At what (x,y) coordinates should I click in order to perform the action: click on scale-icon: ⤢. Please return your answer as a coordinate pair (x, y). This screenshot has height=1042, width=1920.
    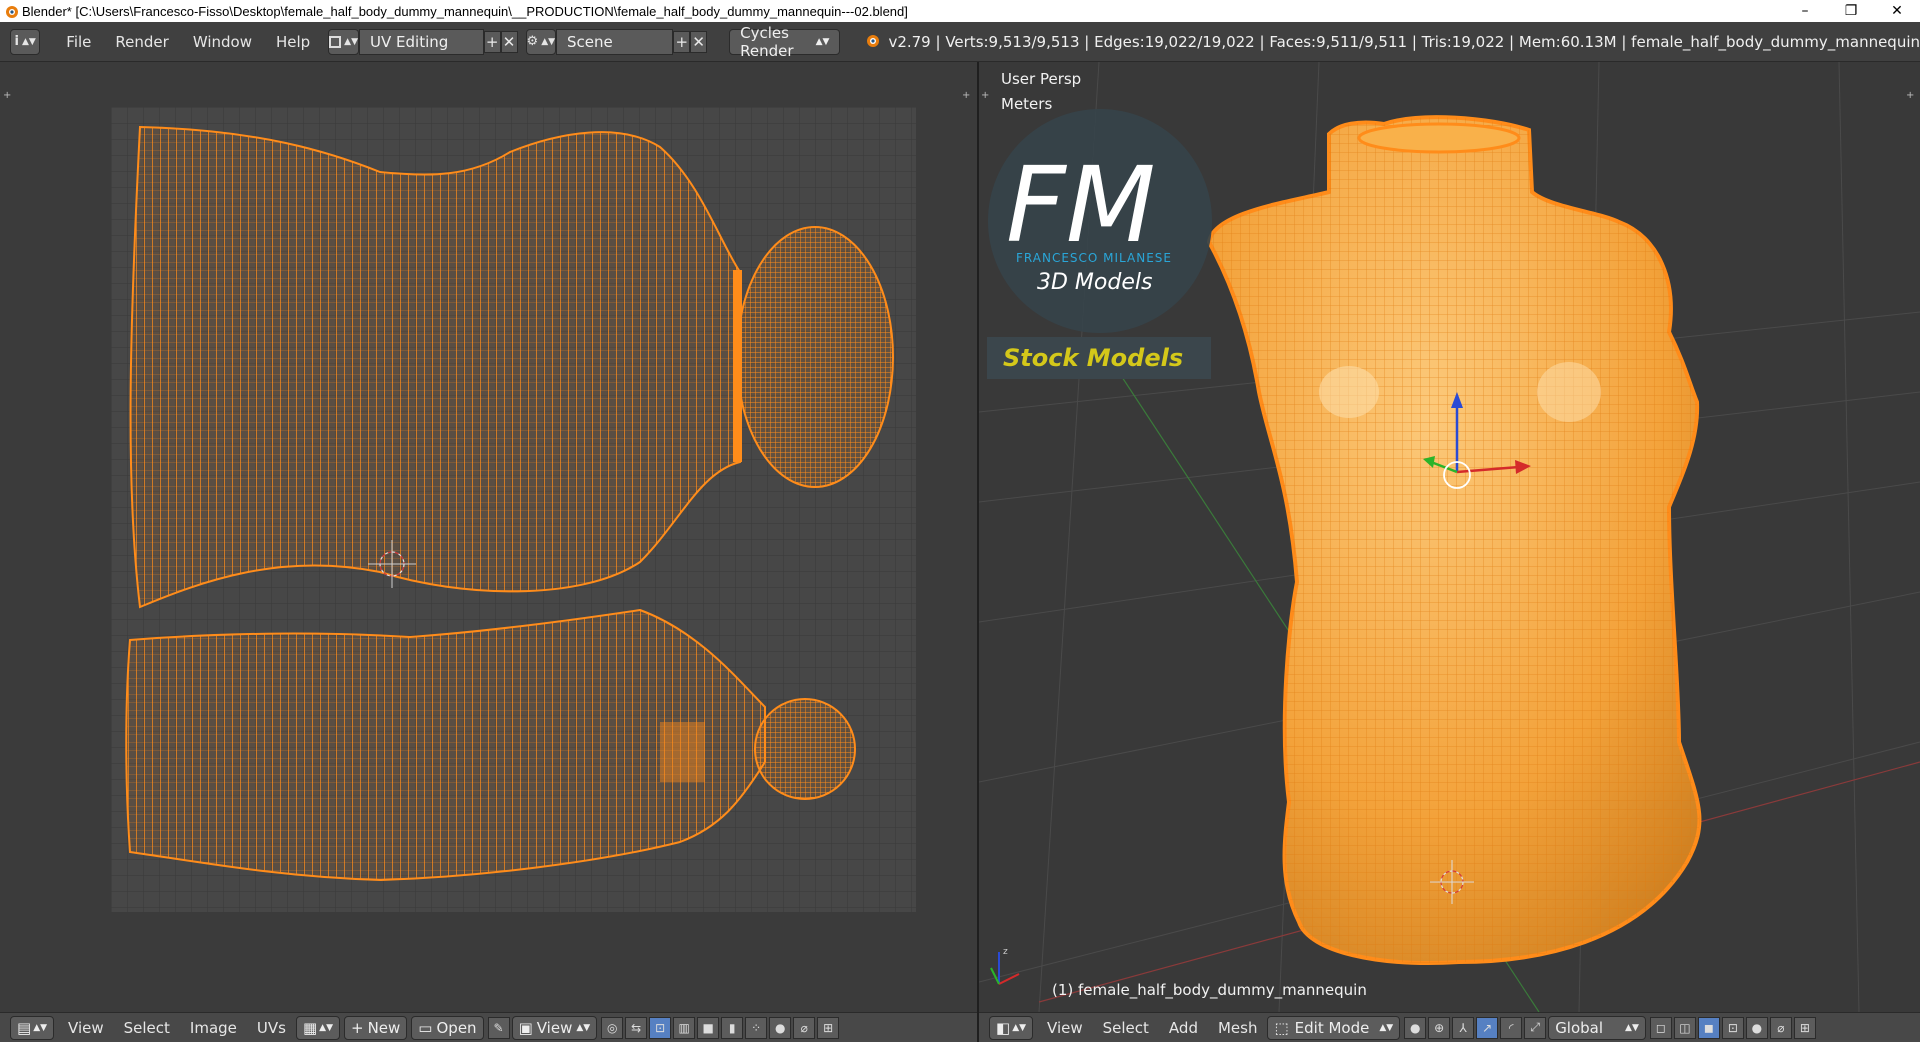
    Looking at the image, I should click on (1535, 1027).